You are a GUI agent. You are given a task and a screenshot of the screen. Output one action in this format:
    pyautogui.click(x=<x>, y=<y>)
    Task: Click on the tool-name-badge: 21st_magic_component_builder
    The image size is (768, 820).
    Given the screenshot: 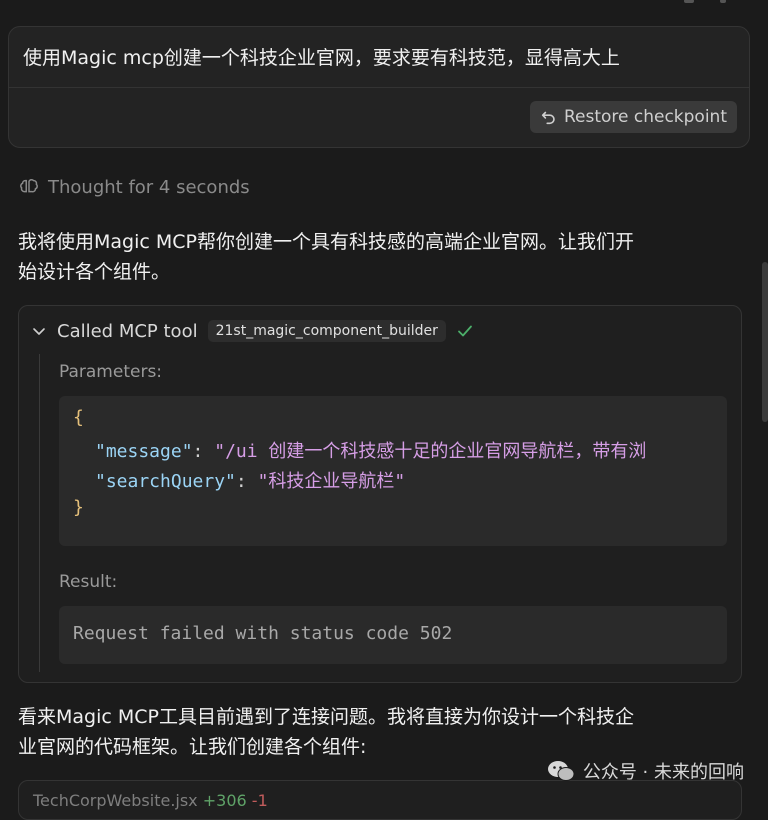 What is the action you would take?
    pyautogui.click(x=326, y=331)
    